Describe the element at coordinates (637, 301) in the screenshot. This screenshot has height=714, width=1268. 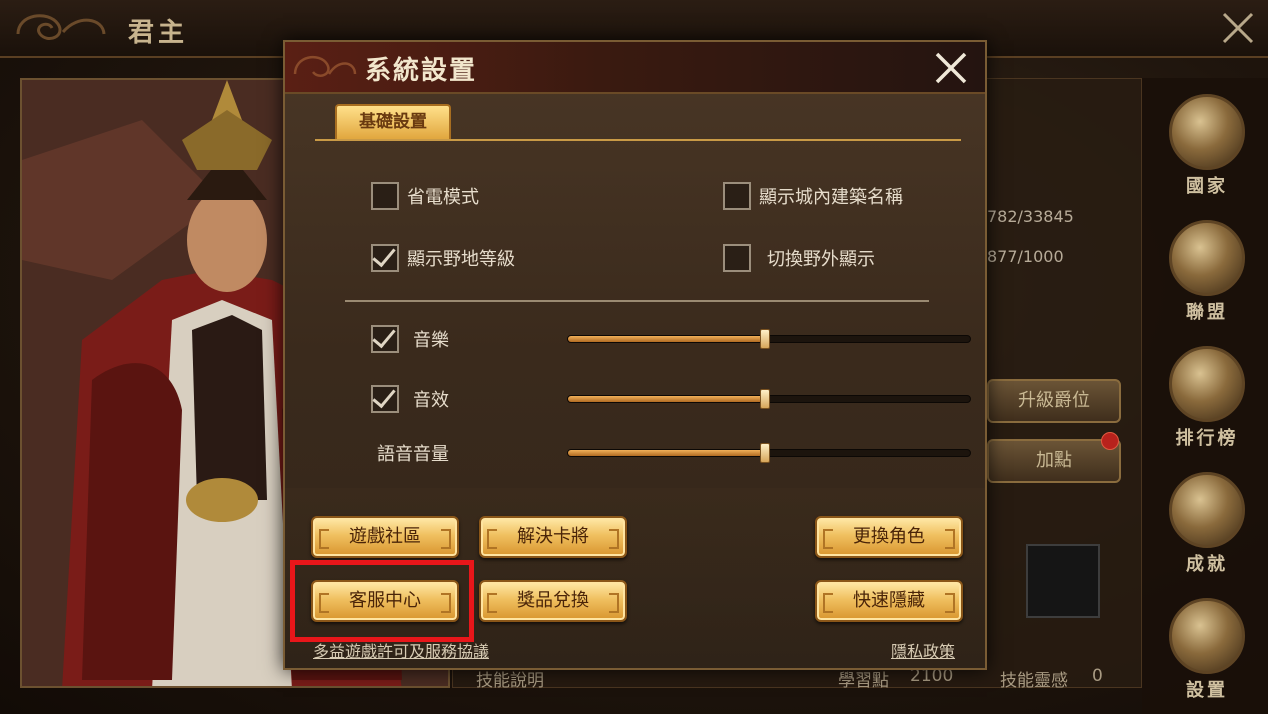
I see `section-divider` at that location.